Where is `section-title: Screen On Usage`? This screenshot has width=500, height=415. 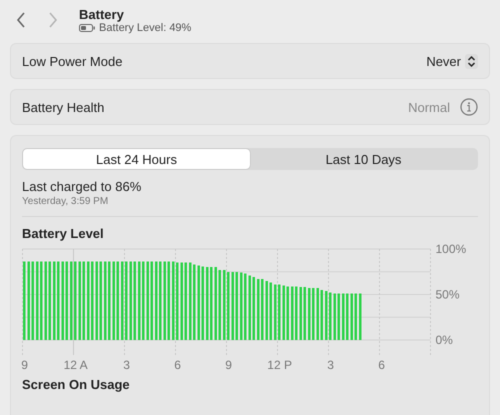
section-title: Screen On Usage is located at coordinates (76, 384).